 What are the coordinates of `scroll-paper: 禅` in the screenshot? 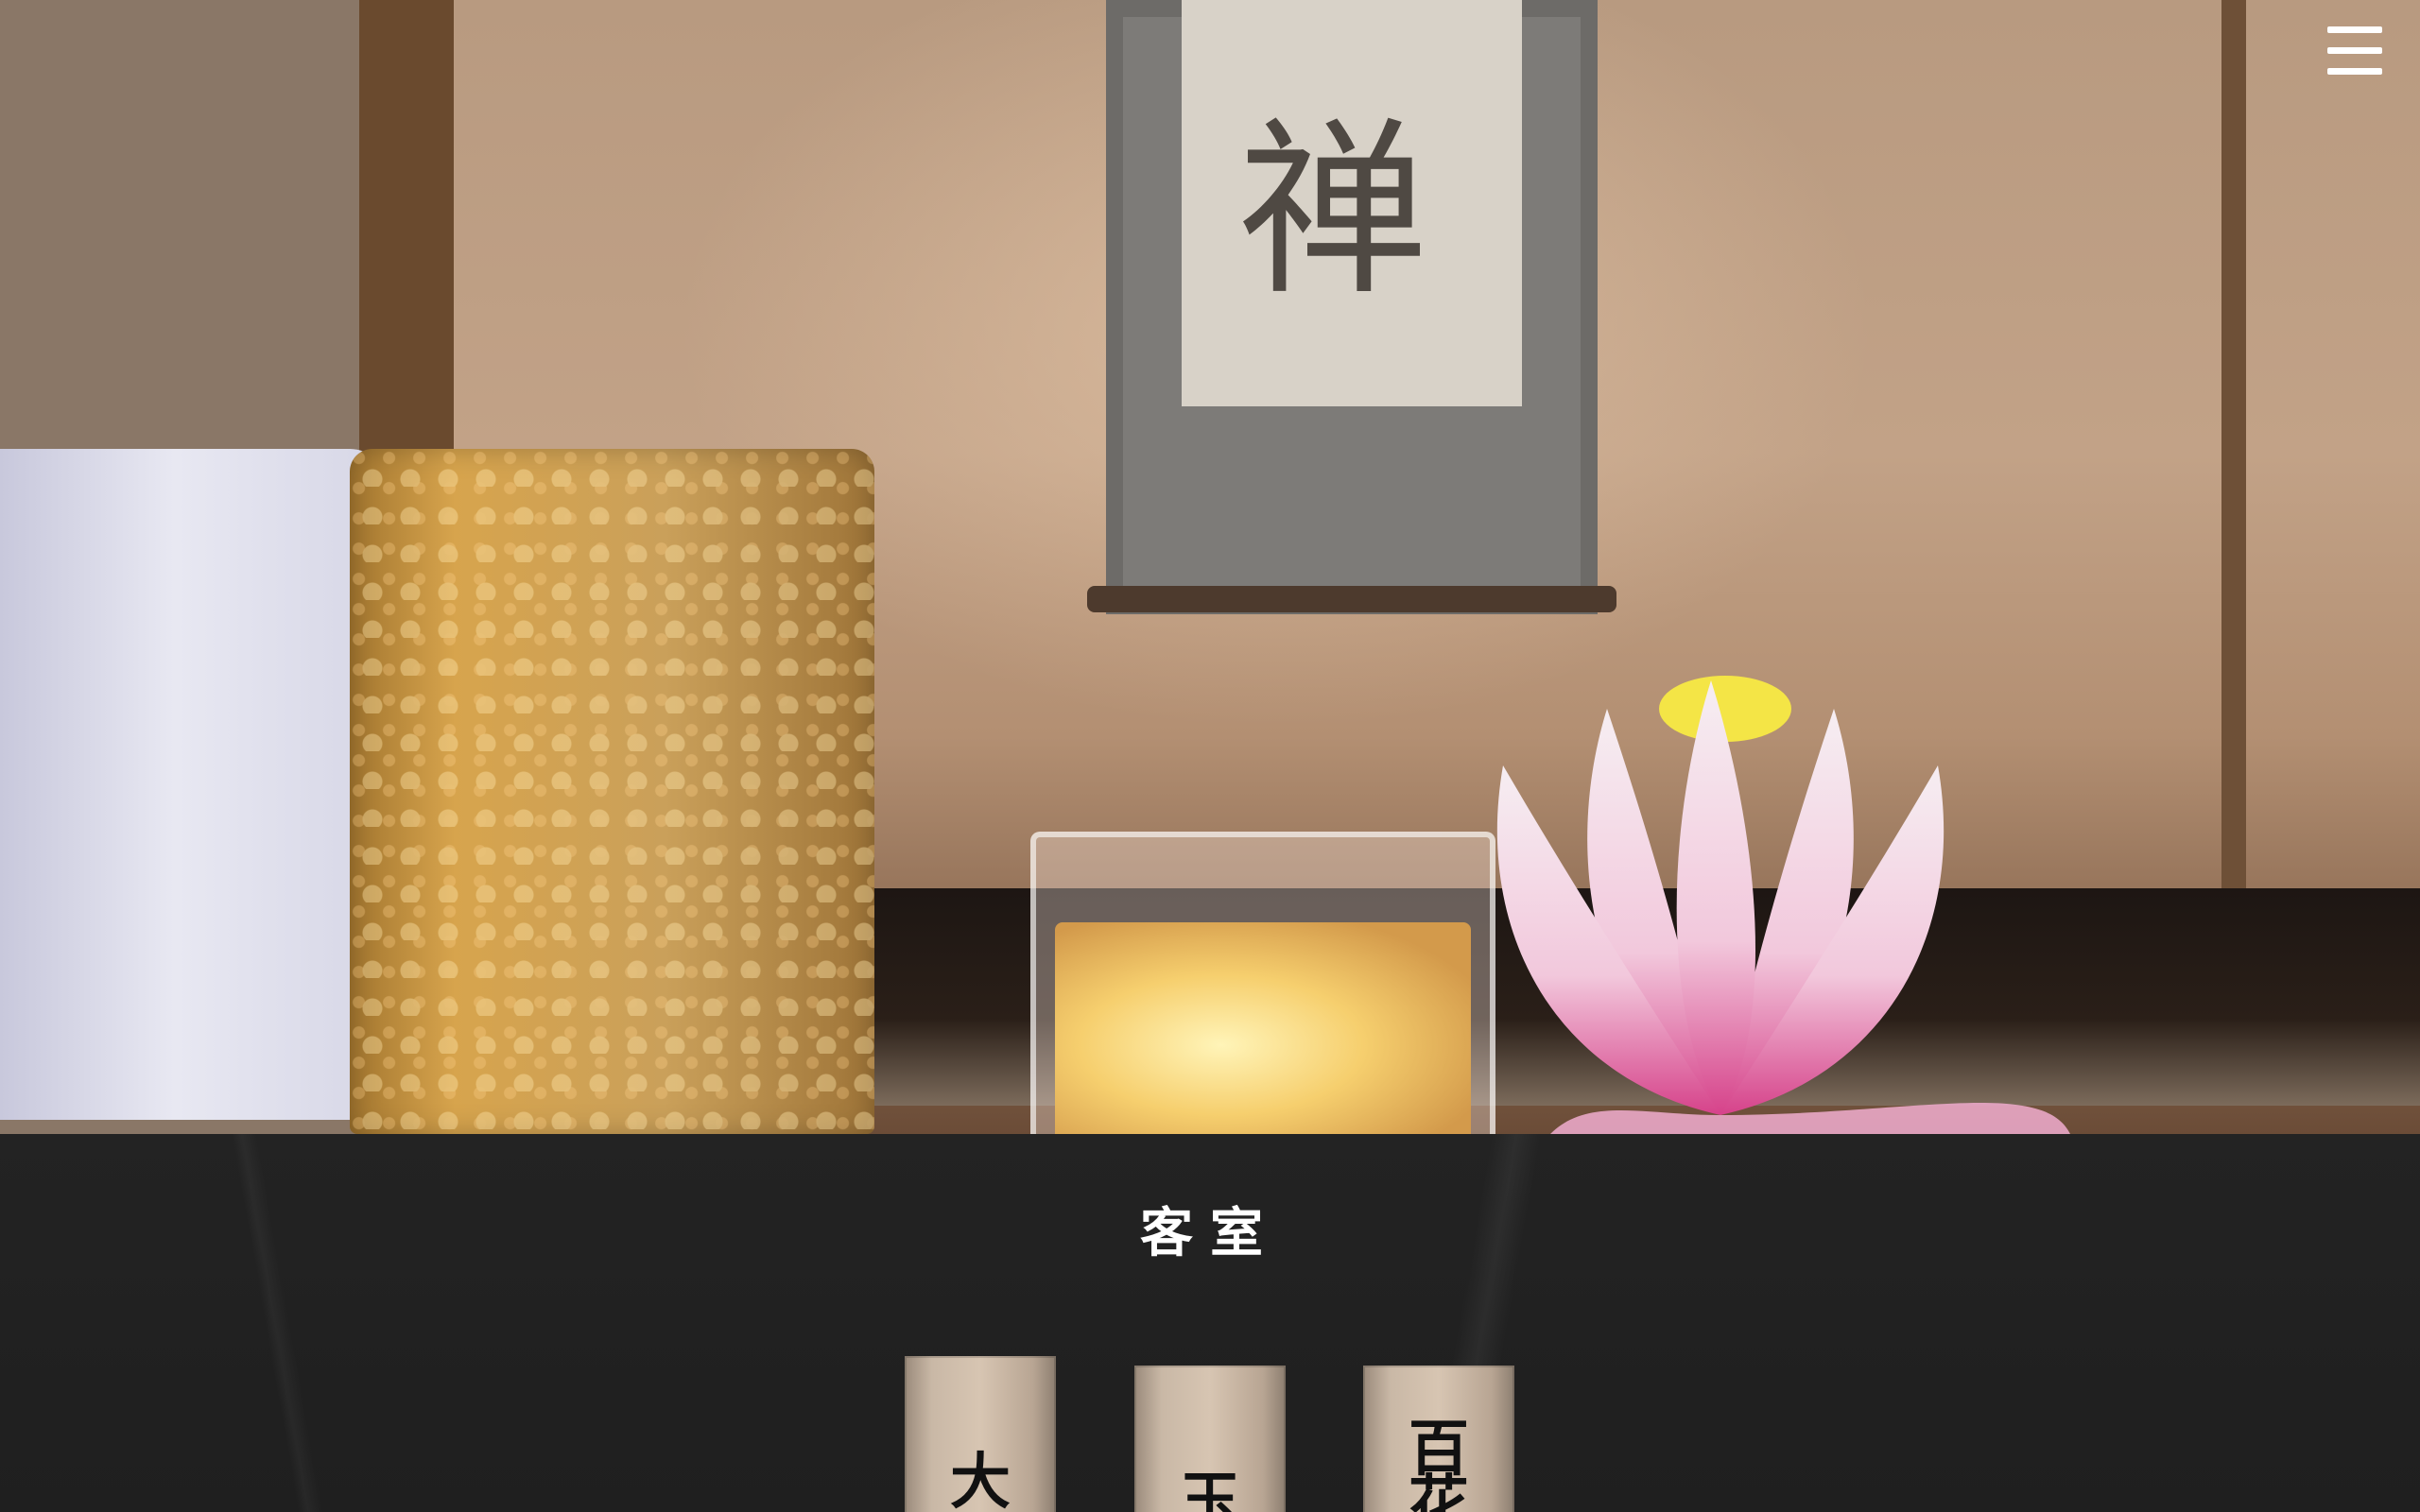 It's located at (1352, 203).